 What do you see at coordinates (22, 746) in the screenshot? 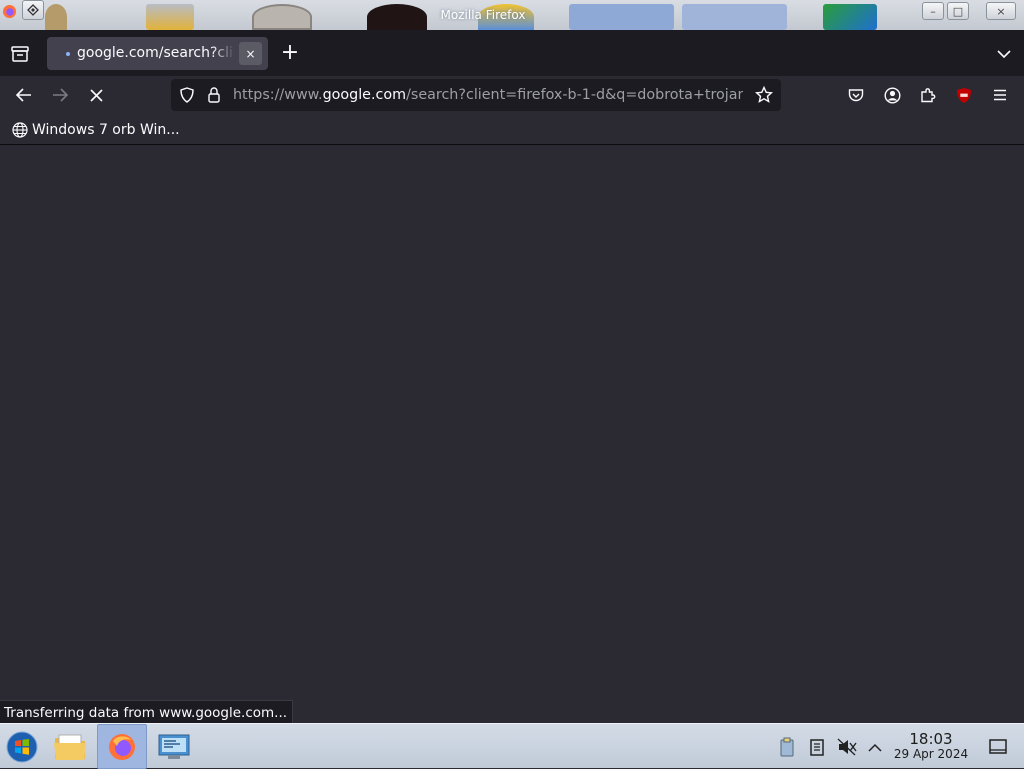
I see `start-orb-button` at bounding box center [22, 746].